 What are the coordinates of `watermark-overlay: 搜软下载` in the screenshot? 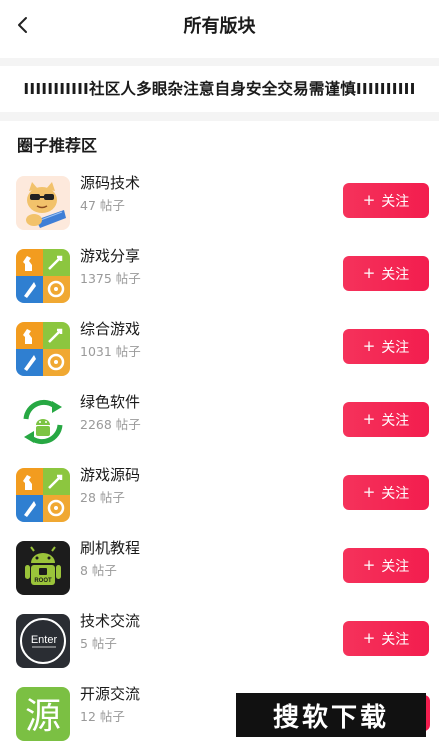 It's located at (331, 715).